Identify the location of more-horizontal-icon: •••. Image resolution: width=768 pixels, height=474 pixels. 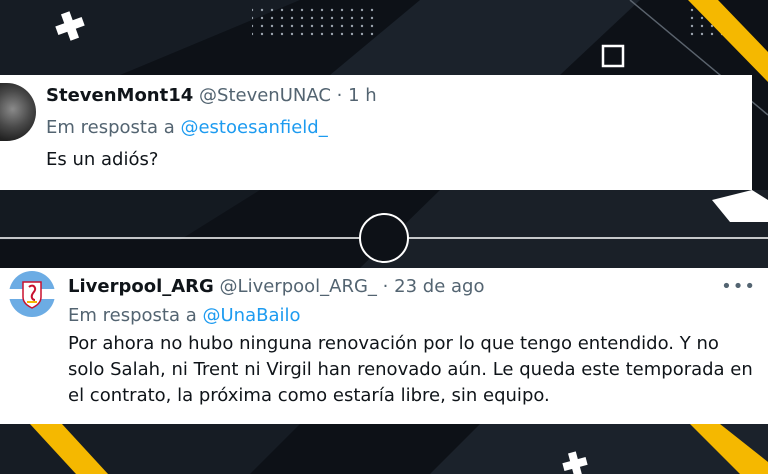
(738, 286).